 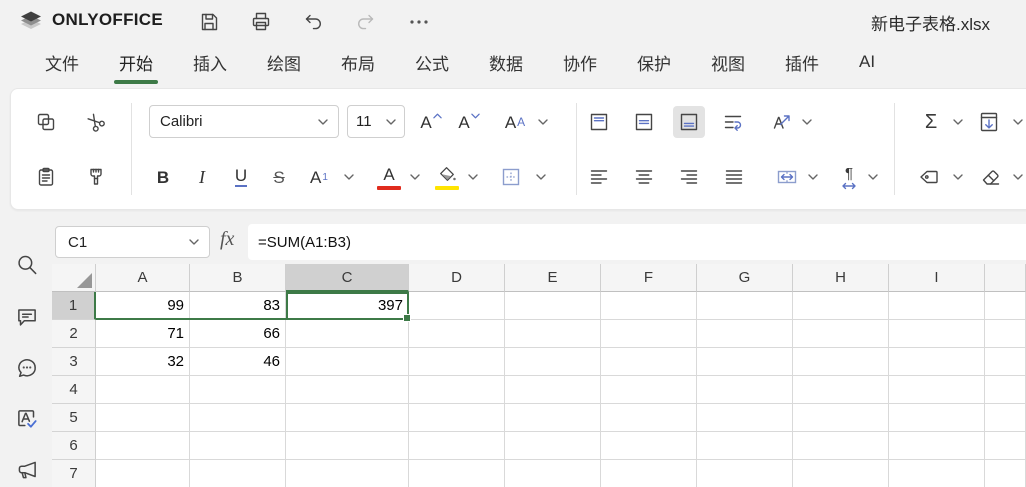 What do you see at coordinates (376, 121) in the screenshot?
I see `font-size-select: 11` at bounding box center [376, 121].